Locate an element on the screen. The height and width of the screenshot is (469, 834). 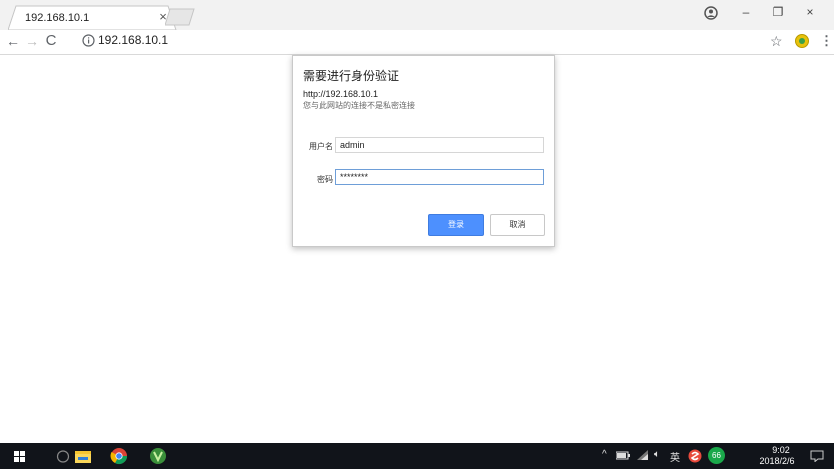
cancel-button: 取消 is located at coordinates (517, 225).